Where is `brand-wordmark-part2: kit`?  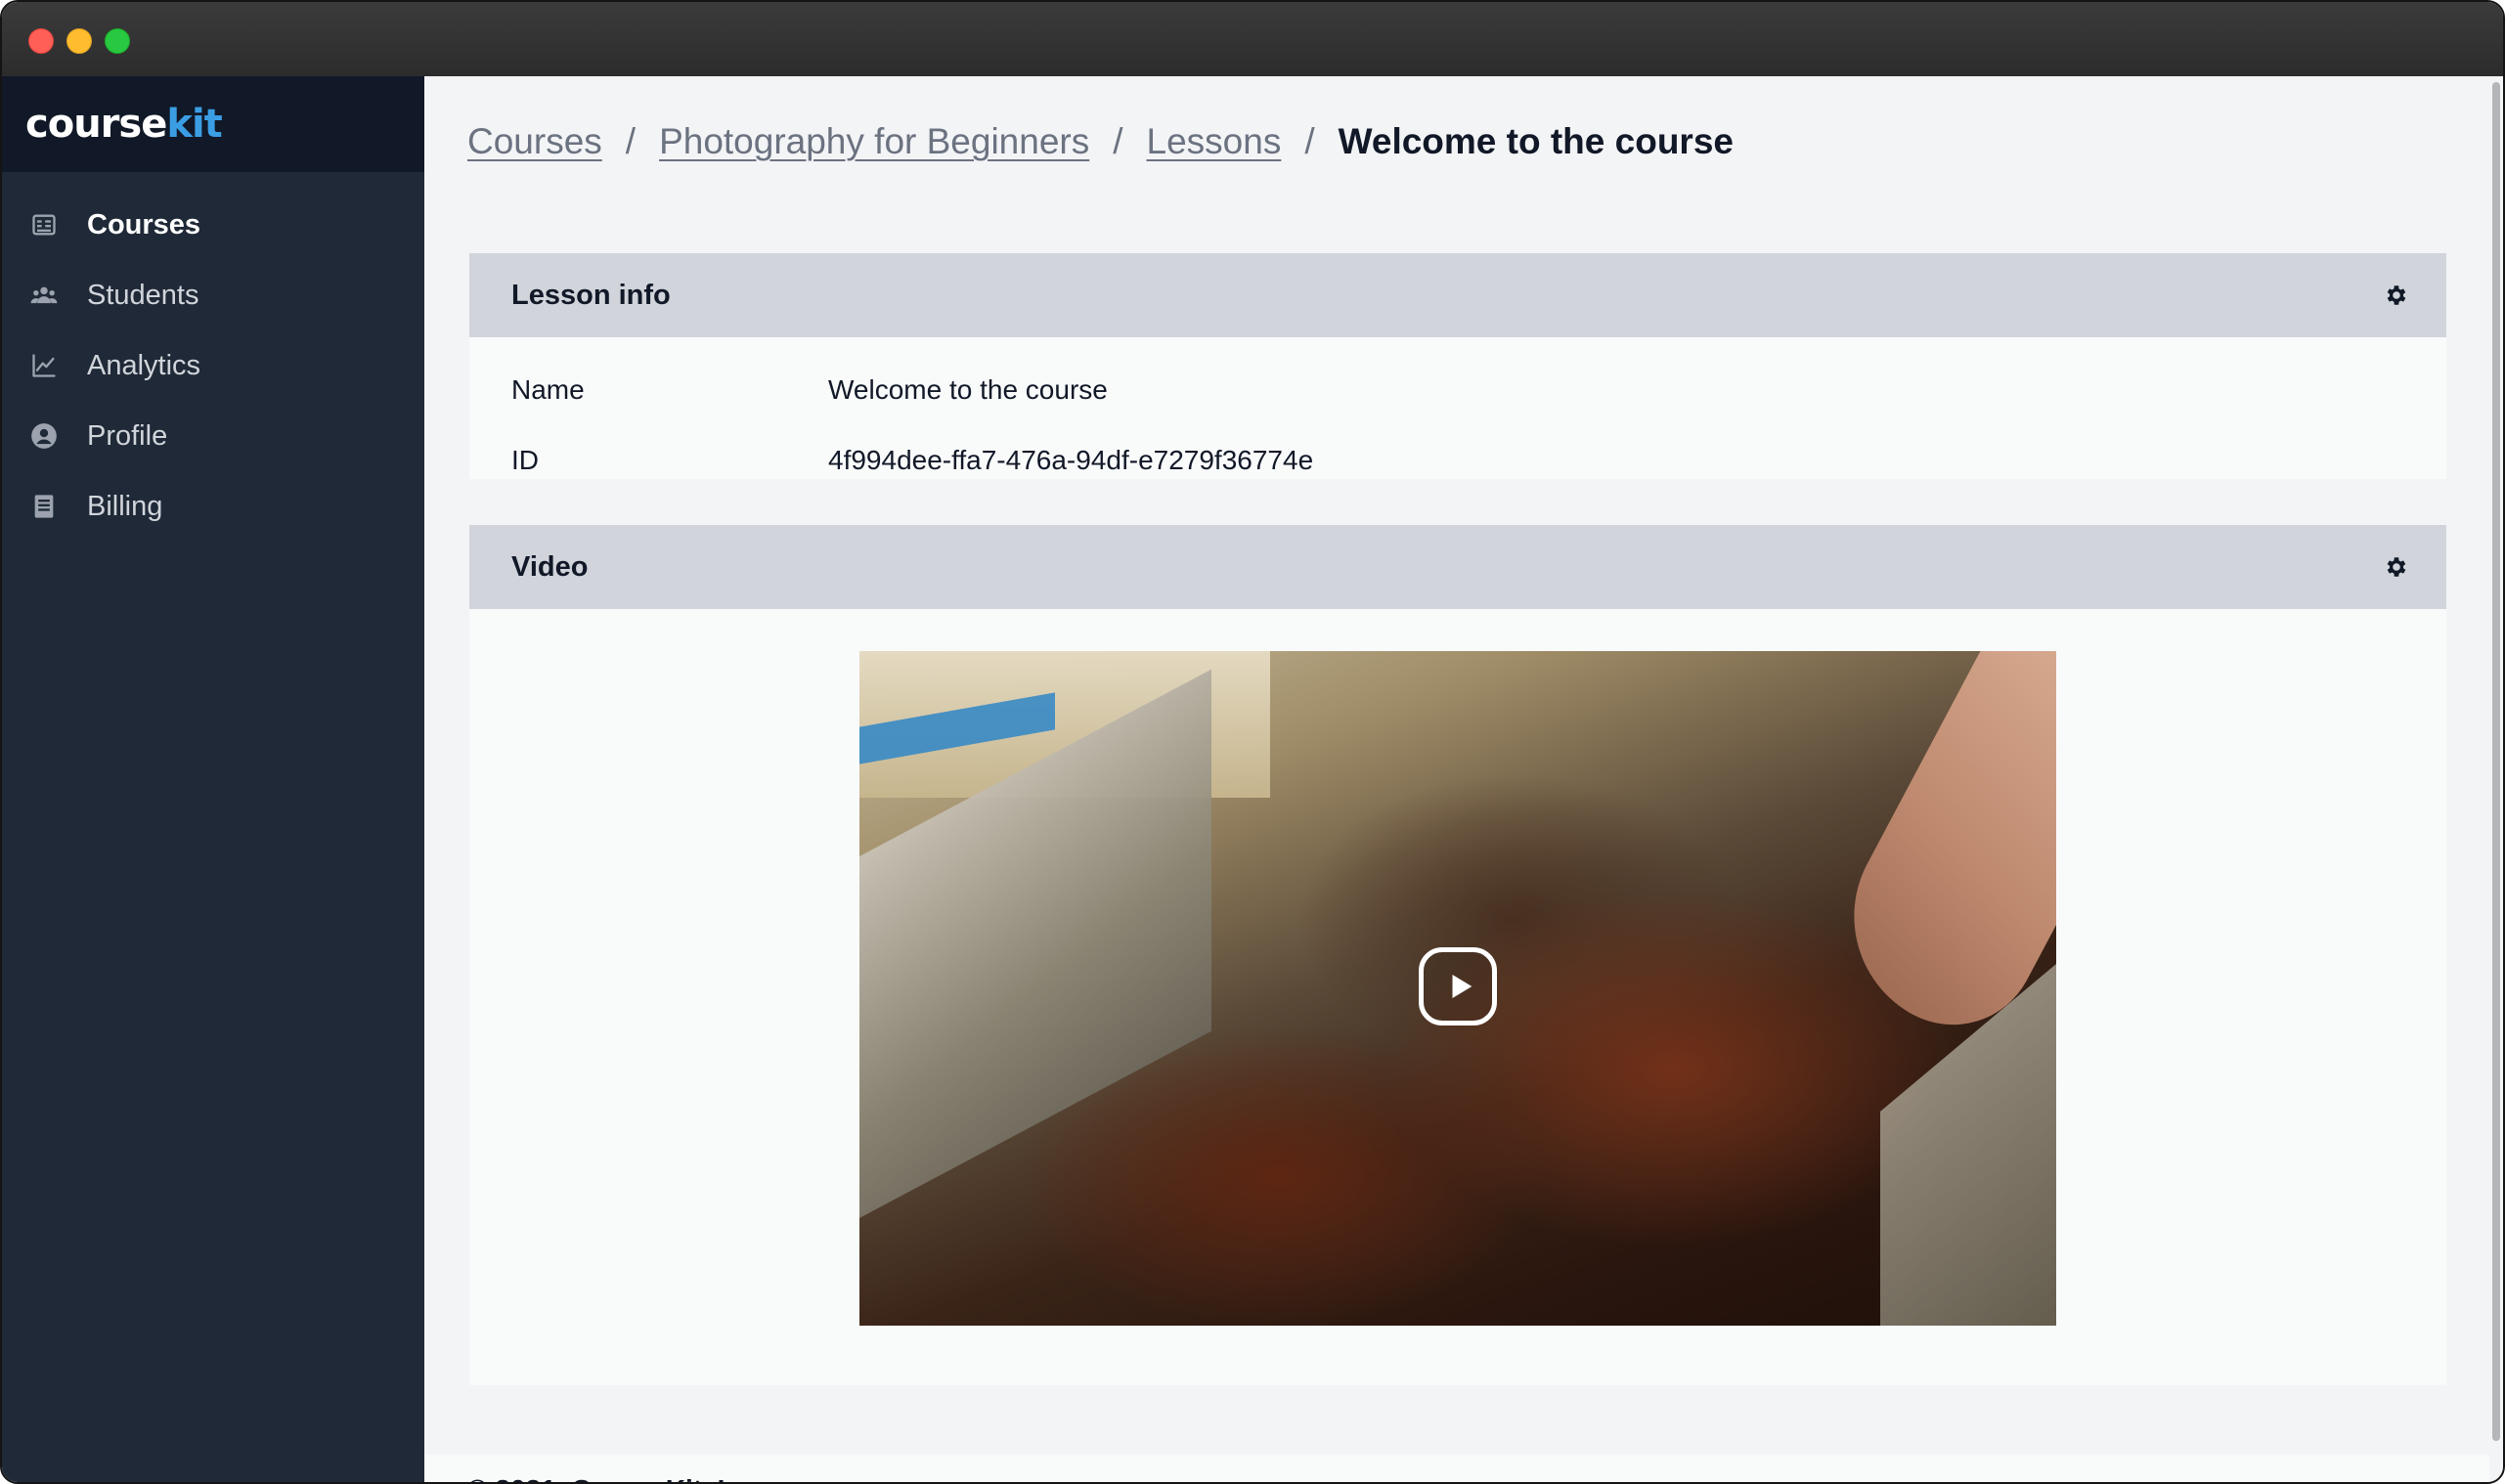 brand-wordmark-part2: kit is located at coordinates (194, 124).